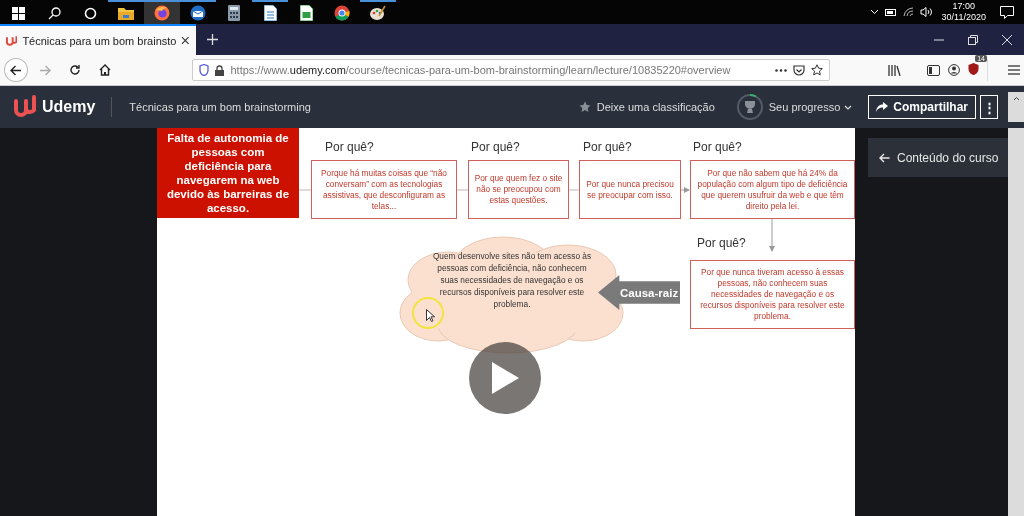  What do you see at coordinates (12, 40) in the screenshot?
I see `udemy-favicon-icon` at bounding box center [12, 40].